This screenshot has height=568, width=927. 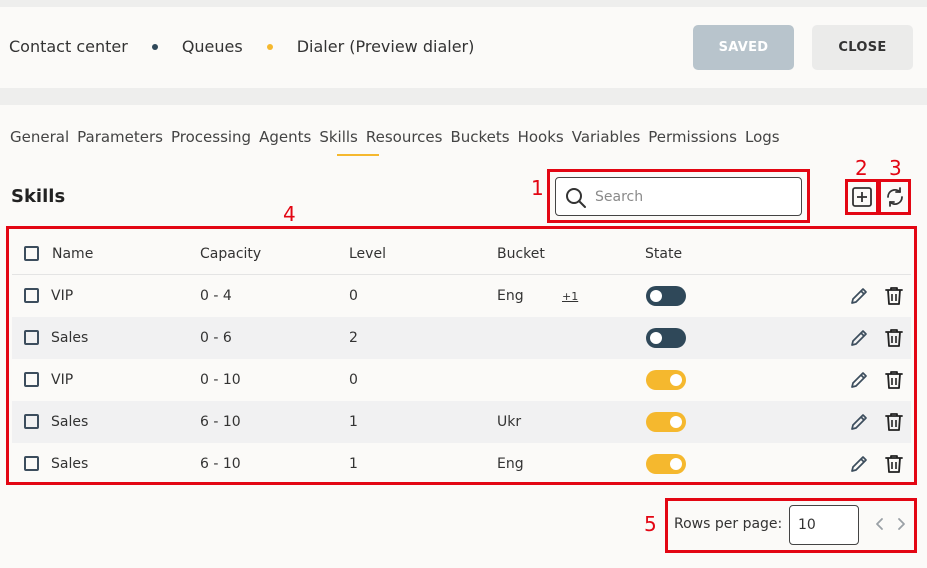 What do you see at coordinates (404, 137) in the screenshot?
I see `tab-resources: Resources` at bounding box center [404, 137].